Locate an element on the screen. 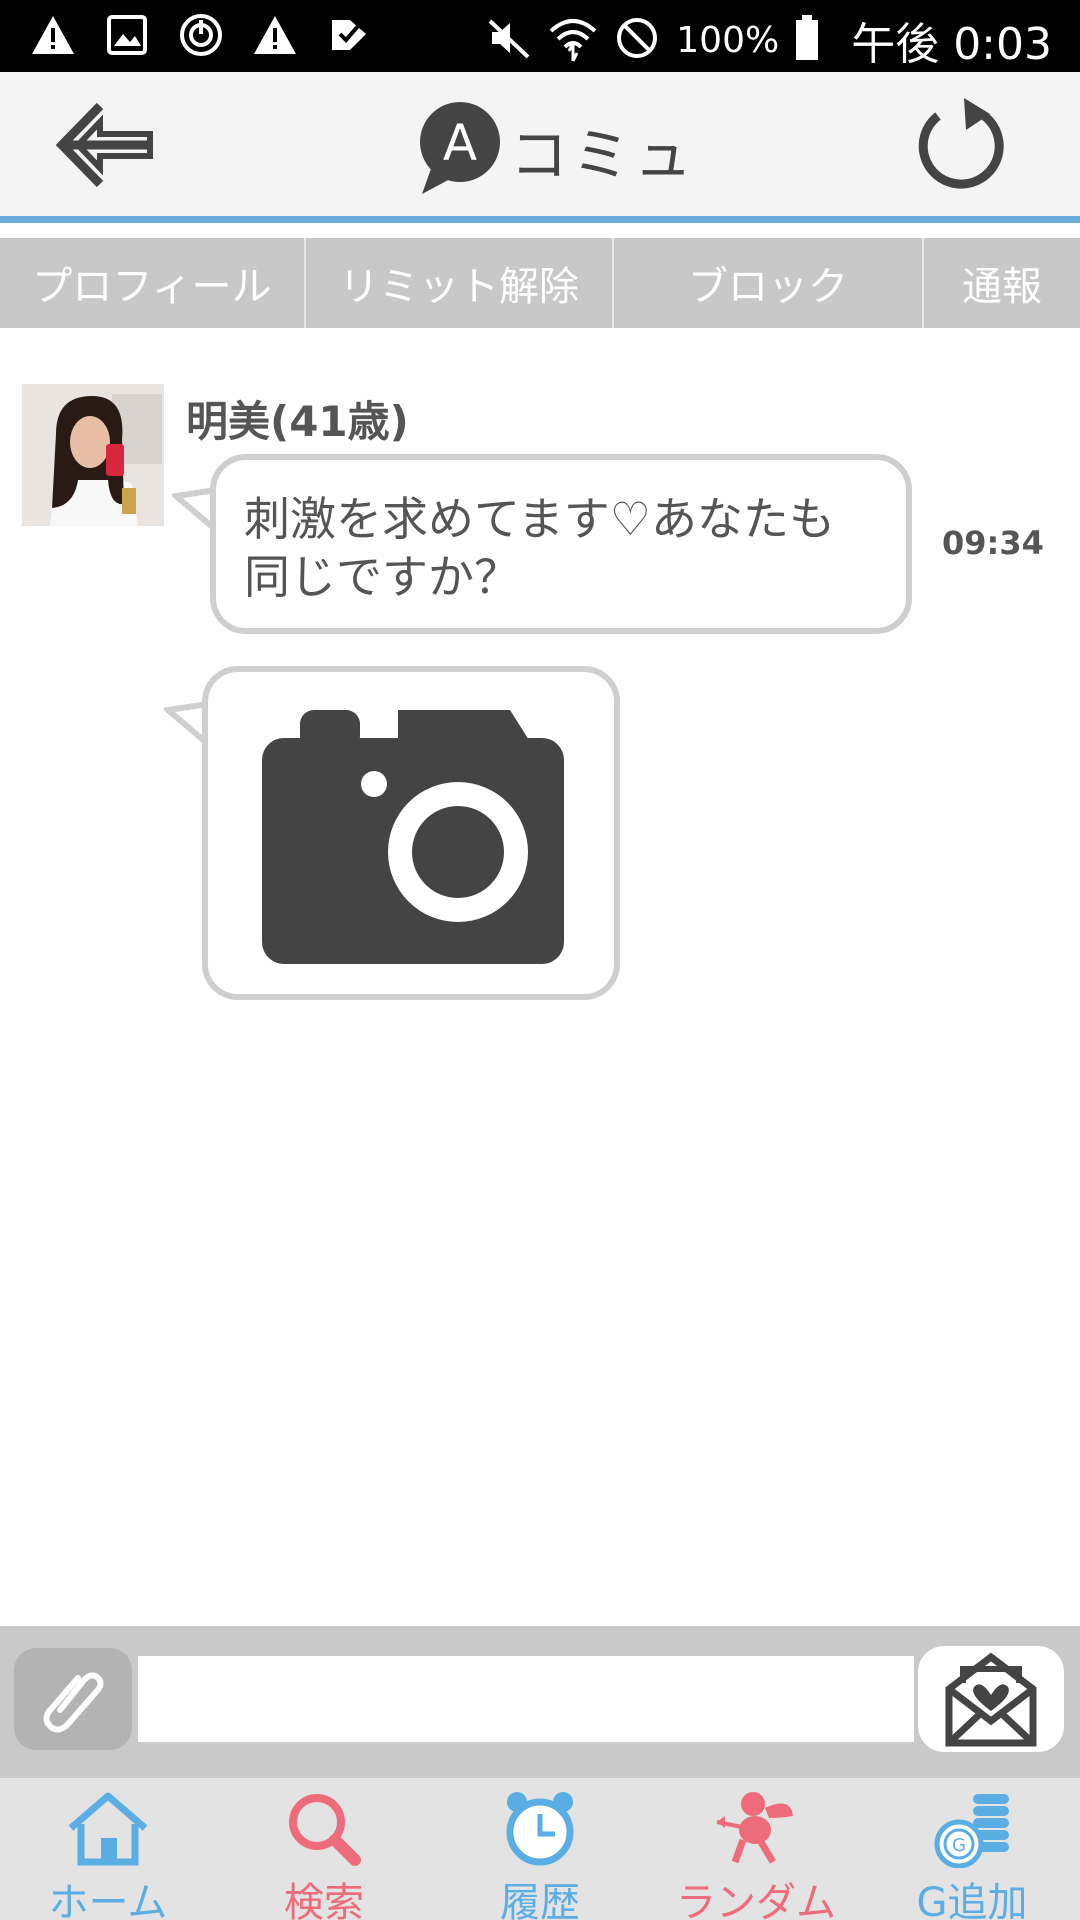 The height and width of the screenshot is (1920, 1080). sender-name: 明美(41歳) is located at coordinates (297, 421).